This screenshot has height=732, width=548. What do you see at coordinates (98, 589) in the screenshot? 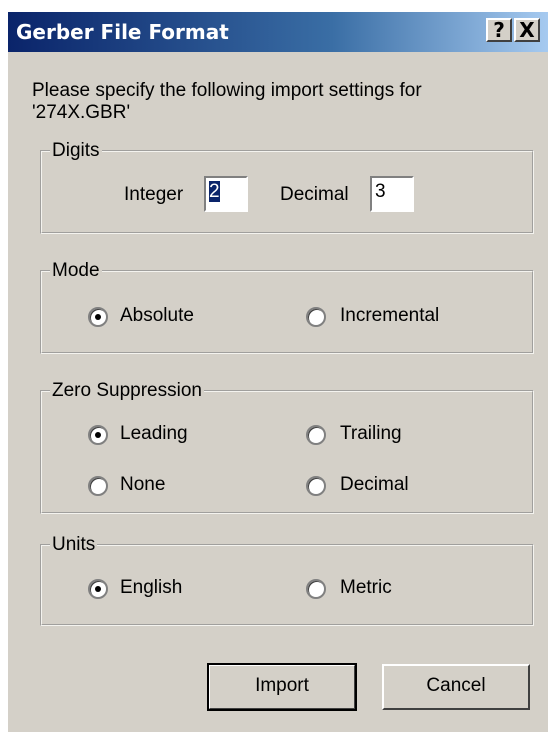
I see `english-radio` at bounding box center [98, 589].